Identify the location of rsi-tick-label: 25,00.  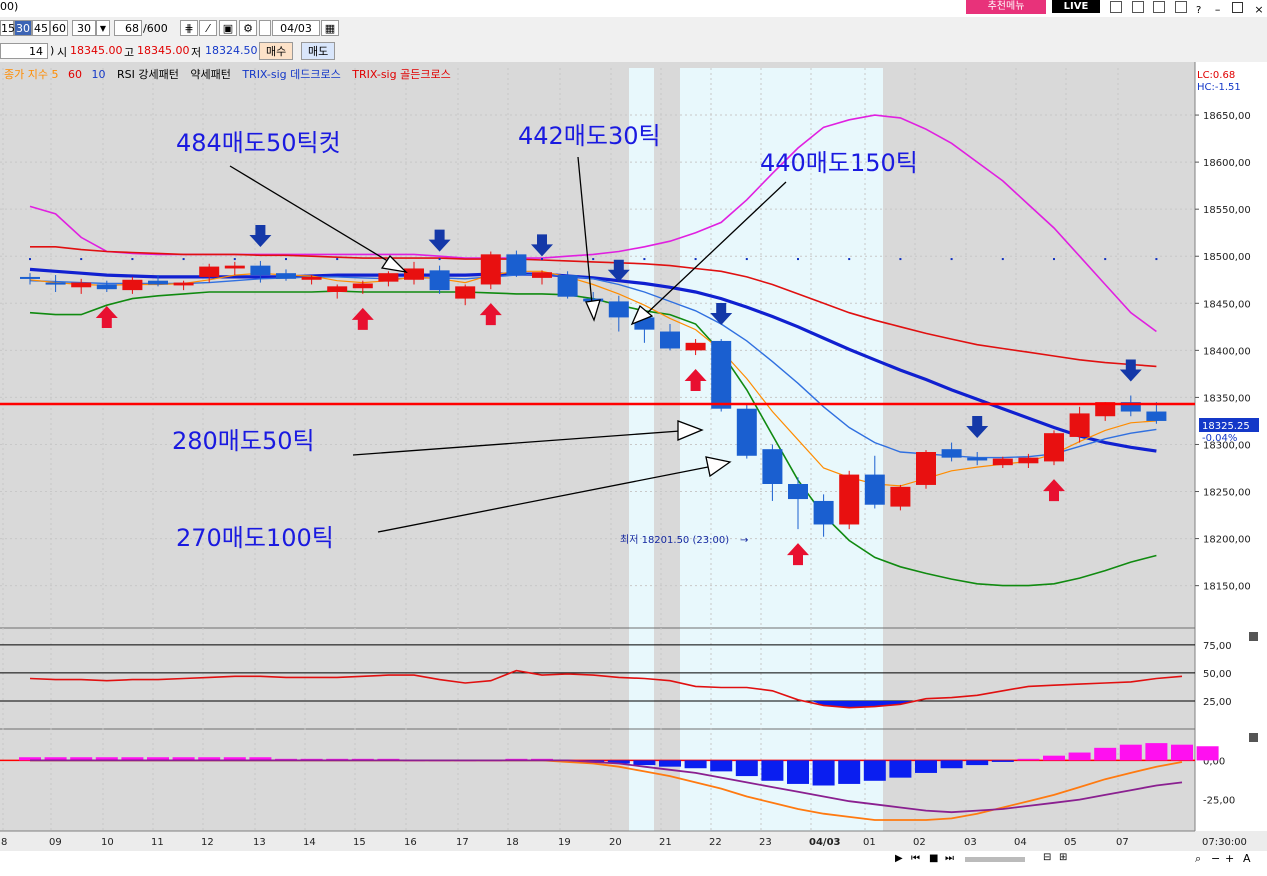
(1217, 702).